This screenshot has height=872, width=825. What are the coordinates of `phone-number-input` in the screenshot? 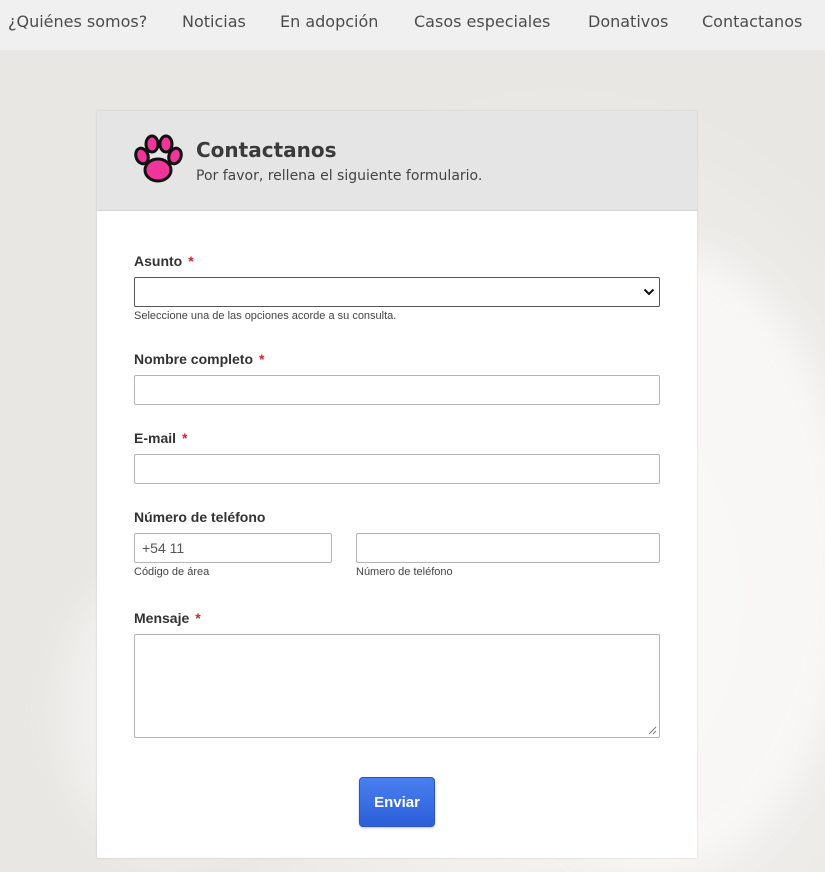 It's located at (508, 548).